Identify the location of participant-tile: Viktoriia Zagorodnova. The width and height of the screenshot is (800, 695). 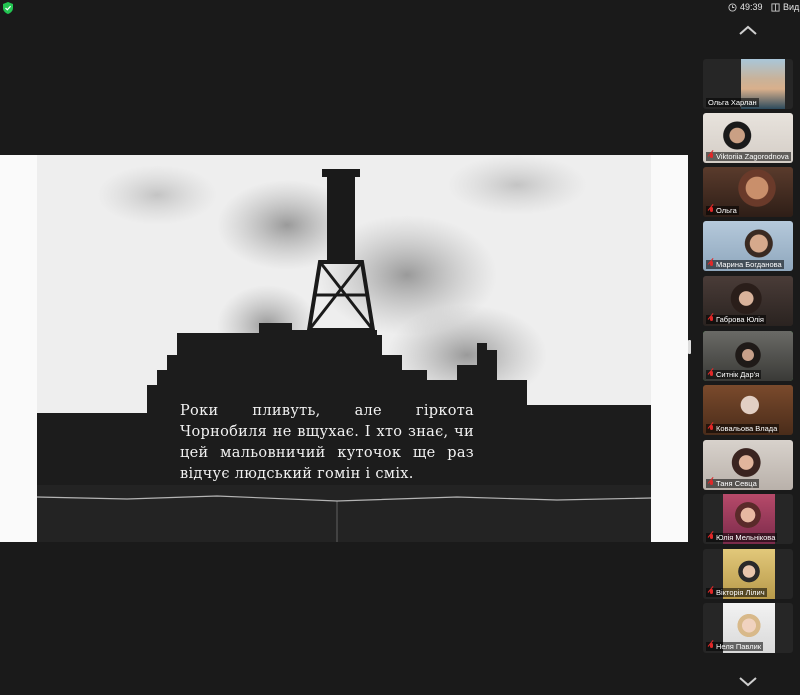
(748, 138).